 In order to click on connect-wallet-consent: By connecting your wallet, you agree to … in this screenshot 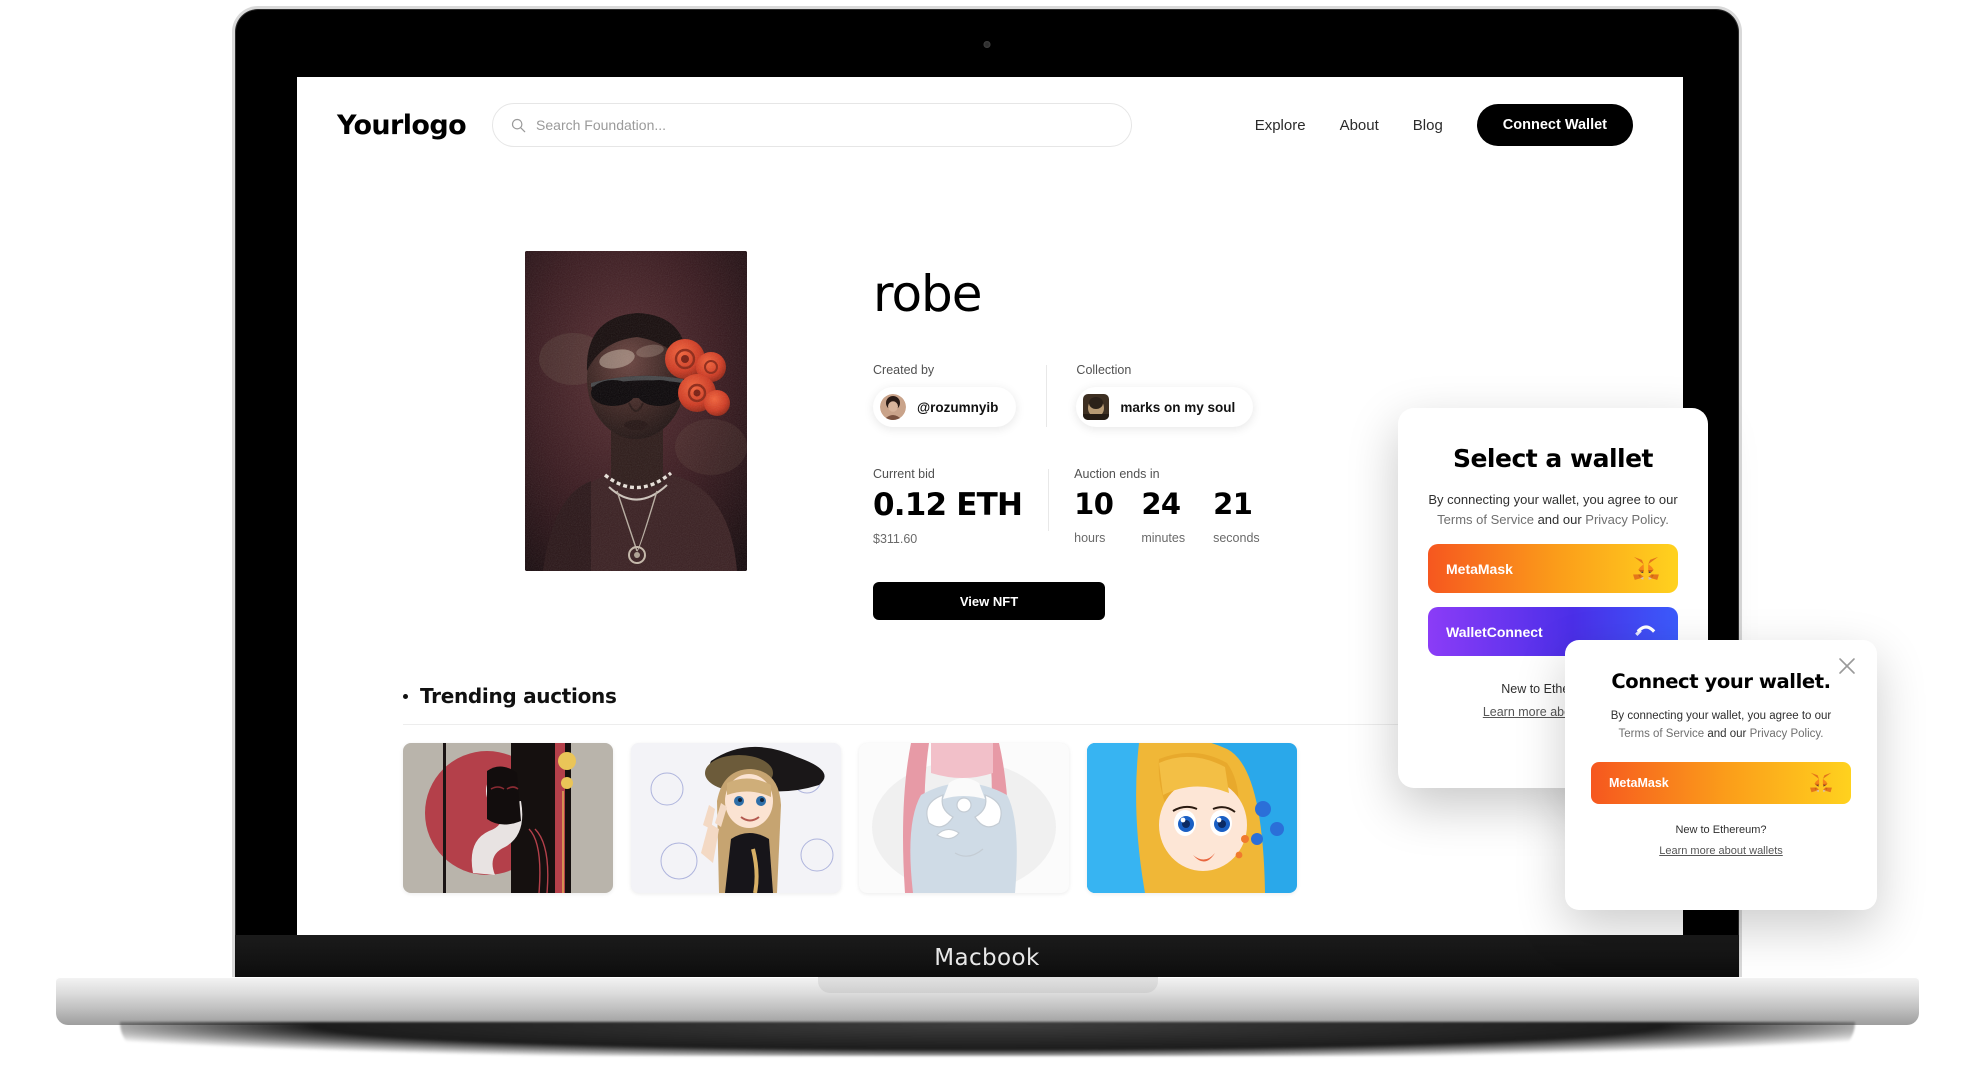, I will do `click(1721, 725)`.